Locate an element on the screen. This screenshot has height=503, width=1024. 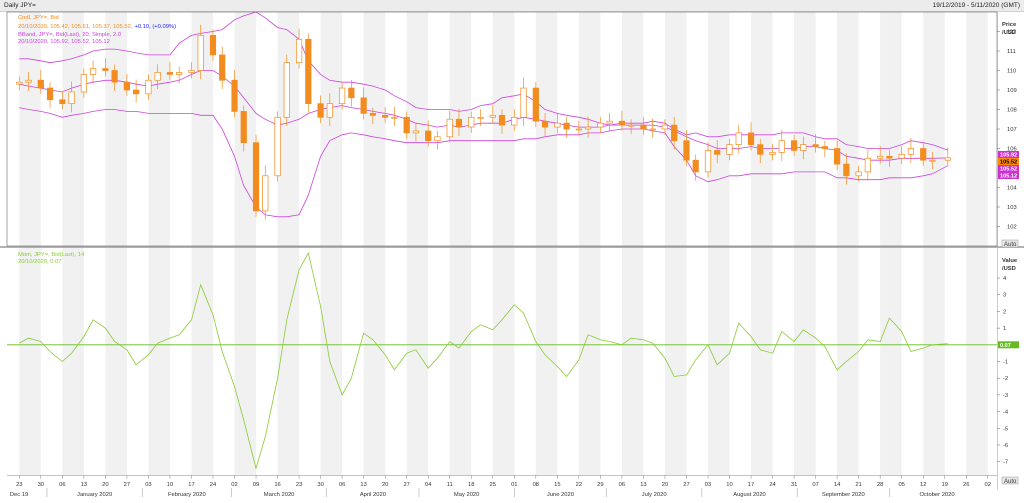
x-day-label: 15 is located at coordinates (557, 485).